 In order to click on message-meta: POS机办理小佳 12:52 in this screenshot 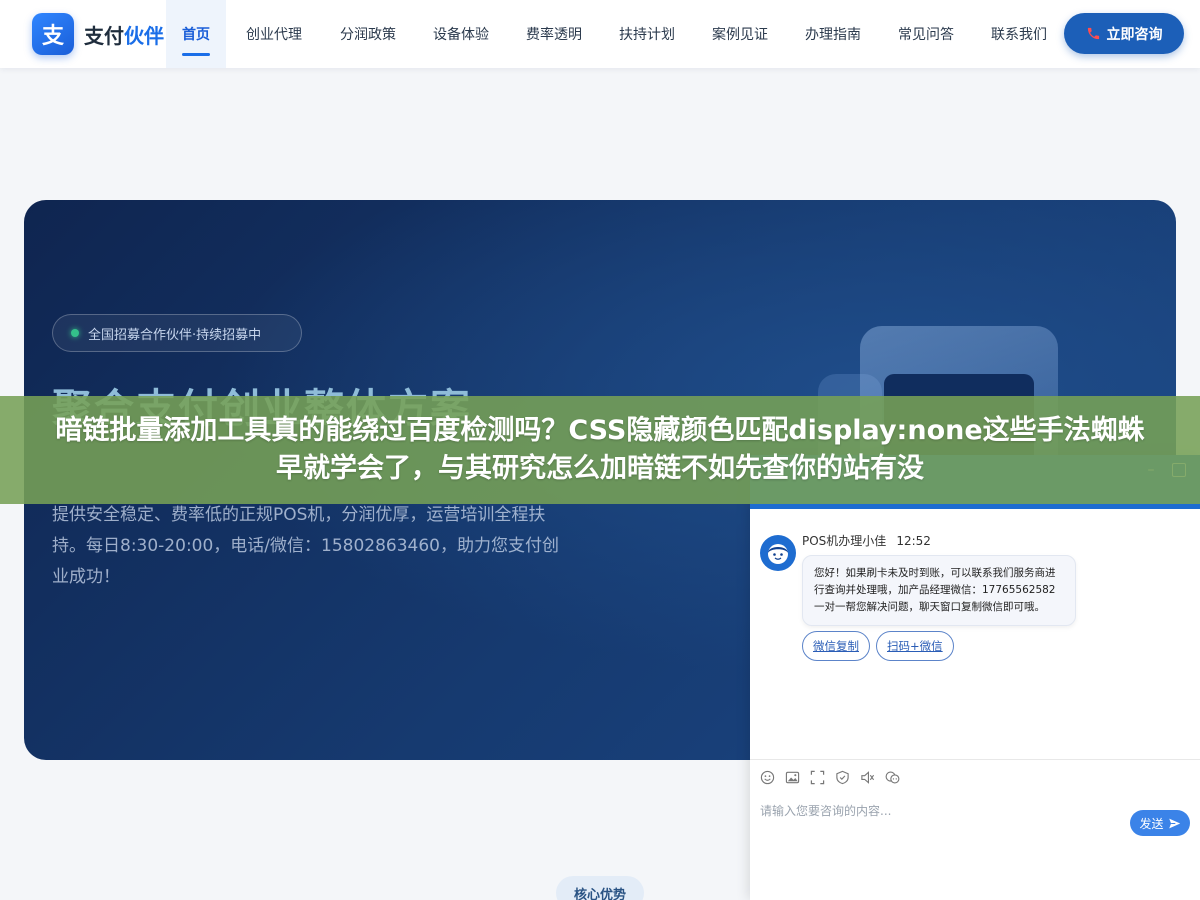, I will do `click(866, 540)`.